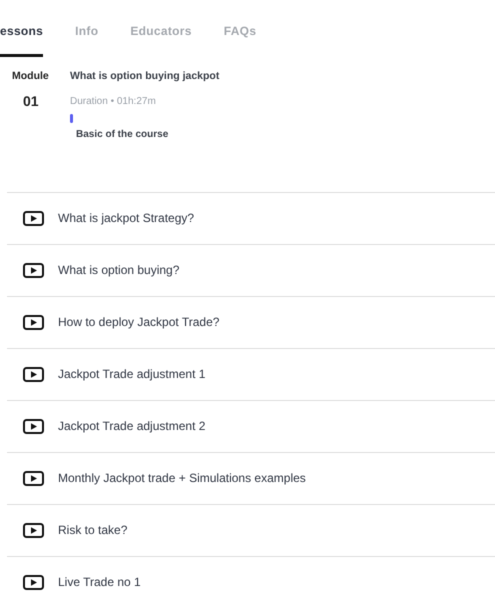  What do you see at coordinates (122, 135) in the screenshot?
I see `module-subtitle: Basic of the course` at bounding box center [122, 135].